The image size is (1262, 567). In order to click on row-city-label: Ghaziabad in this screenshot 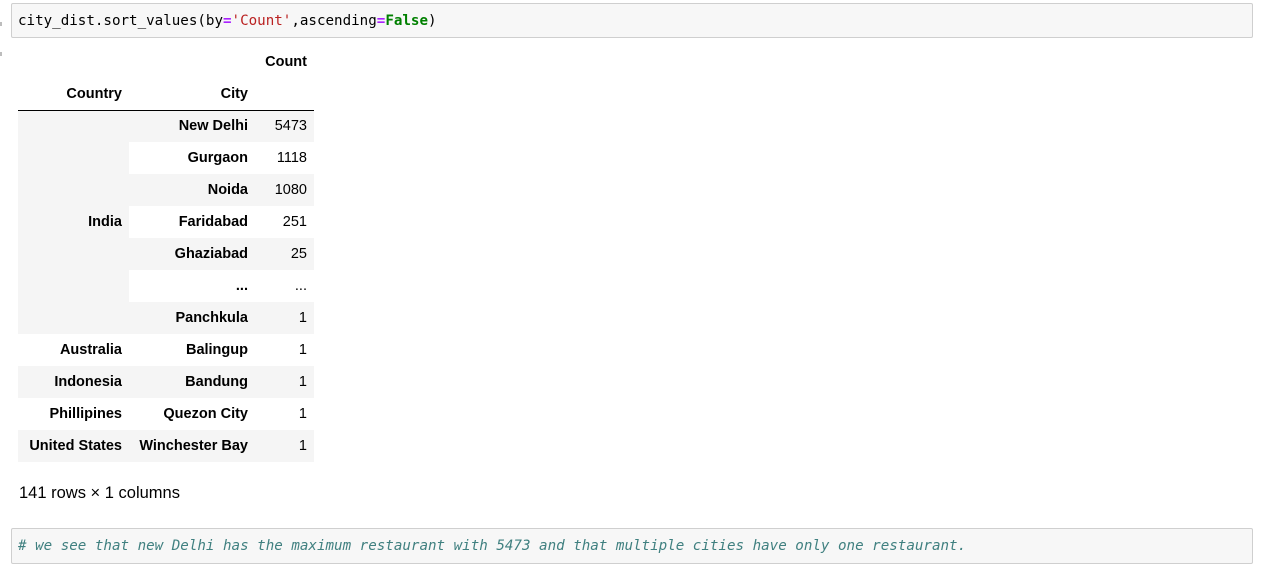, I will do `click(192, 254)`.